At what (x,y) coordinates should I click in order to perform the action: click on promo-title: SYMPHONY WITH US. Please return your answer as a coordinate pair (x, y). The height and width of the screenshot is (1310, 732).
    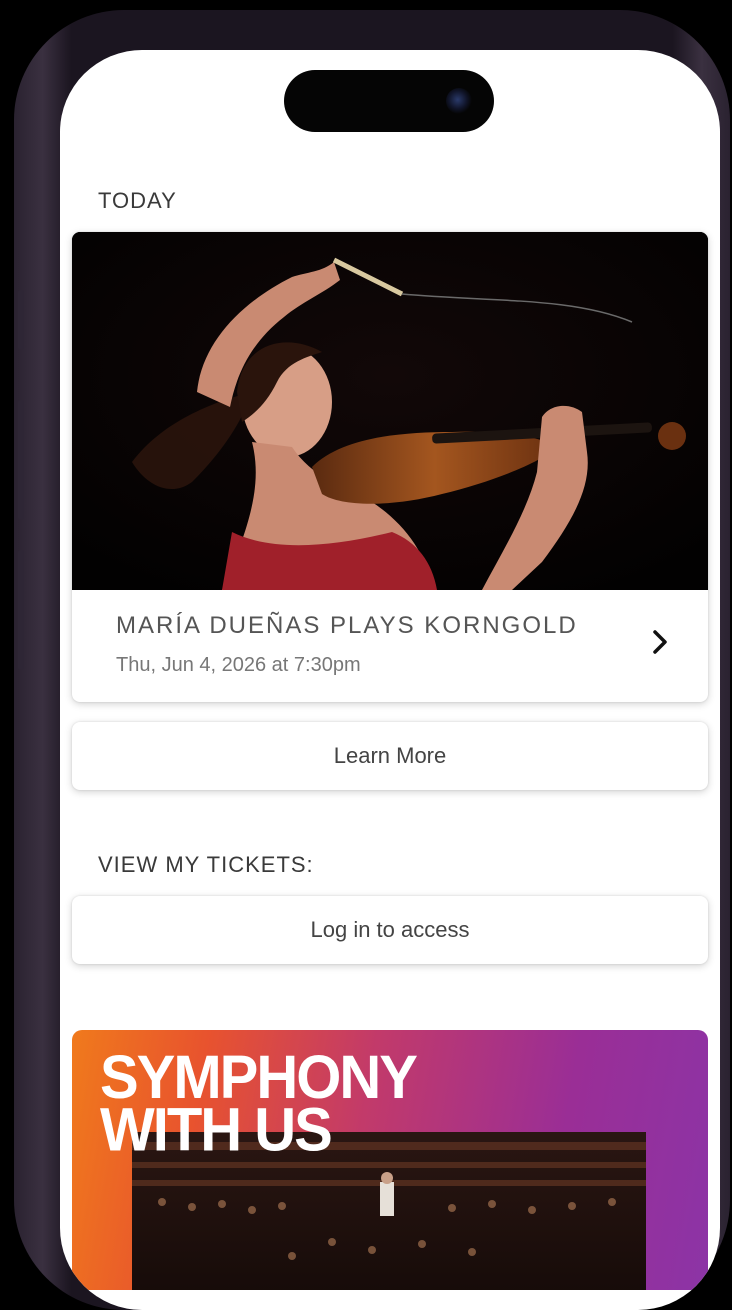
    Looking at the image, I should click on (259, 1104).